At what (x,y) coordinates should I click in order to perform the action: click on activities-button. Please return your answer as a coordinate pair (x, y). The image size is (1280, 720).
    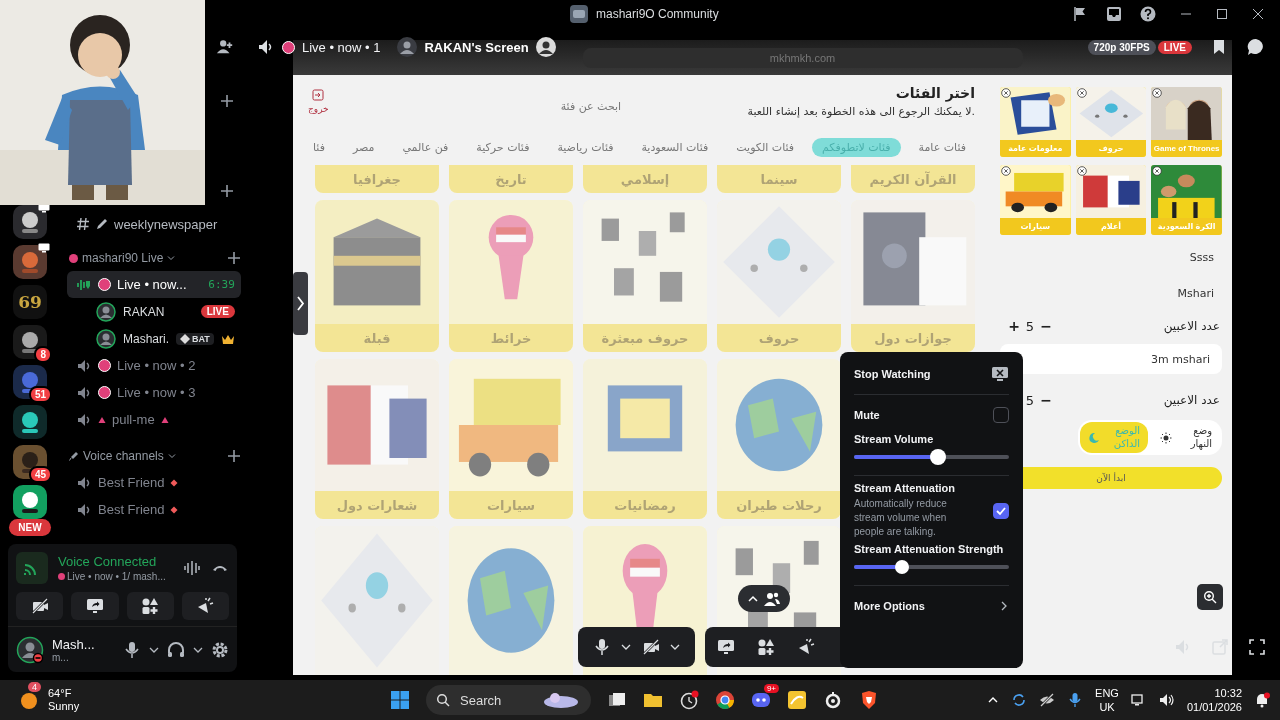
    Looking at the image, I should click on (150, 606).